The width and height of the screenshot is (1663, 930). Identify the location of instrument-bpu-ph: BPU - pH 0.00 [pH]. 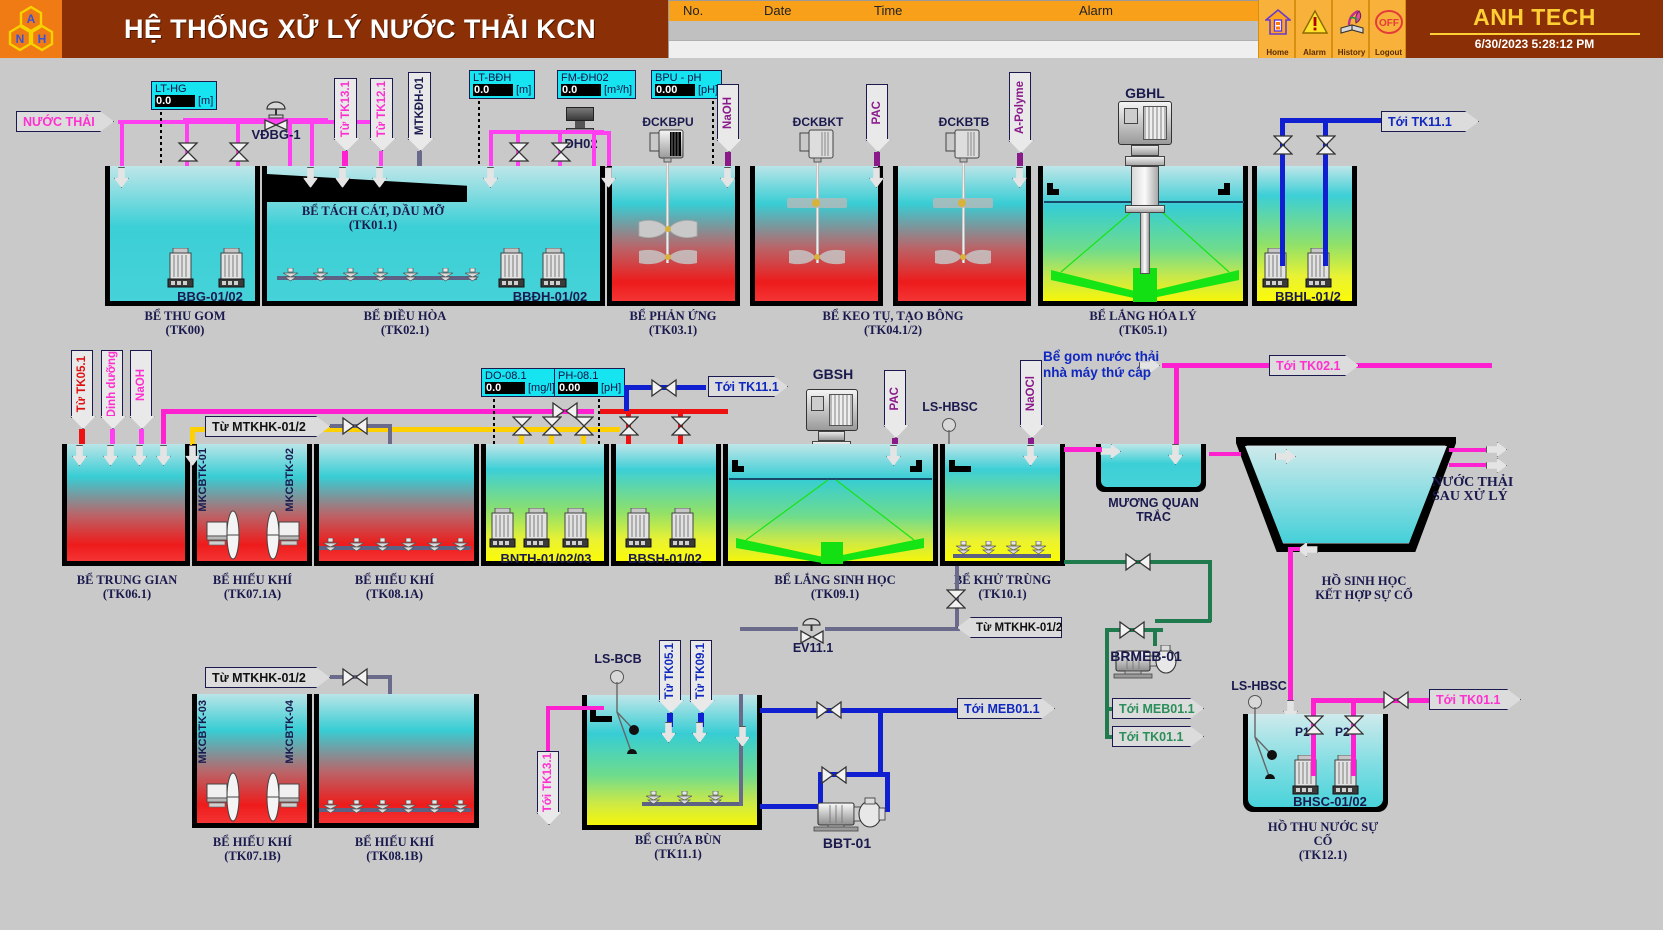
(687, 84).